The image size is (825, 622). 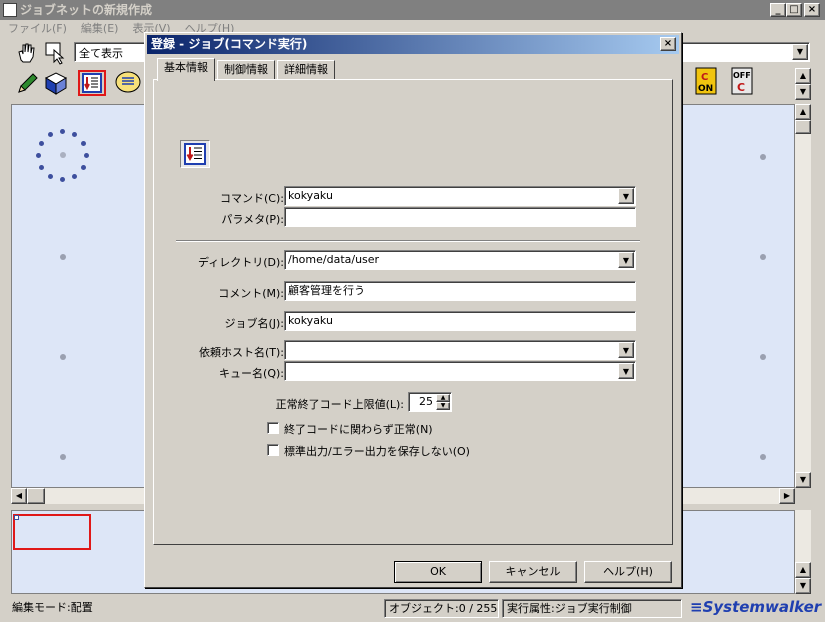 I want to click on ignore-exit-code-checkbox, so click(x=273, y=428).